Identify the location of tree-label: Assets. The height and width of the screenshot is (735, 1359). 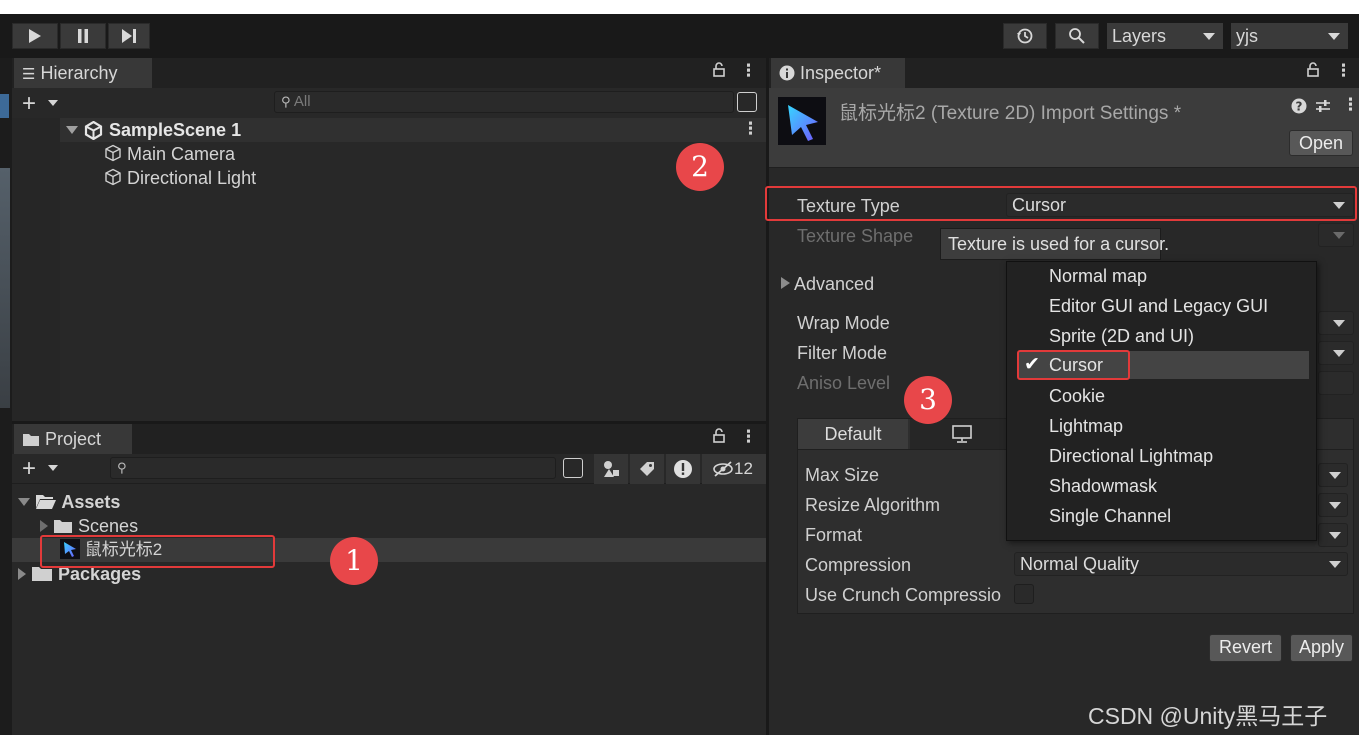
(91, 502).